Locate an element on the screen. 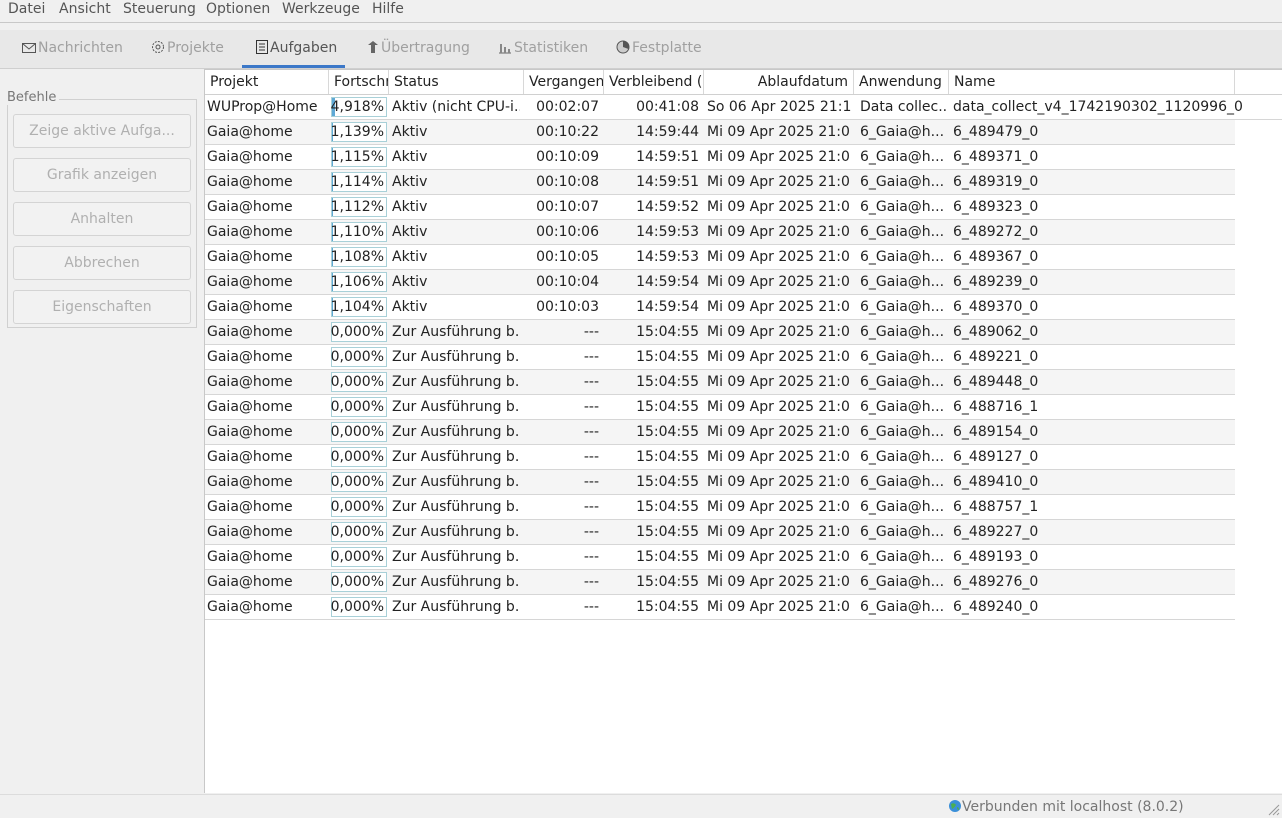 This screenshot has height=818, width=1282. tab-label: Projekte is located at coordinates (195, 48).